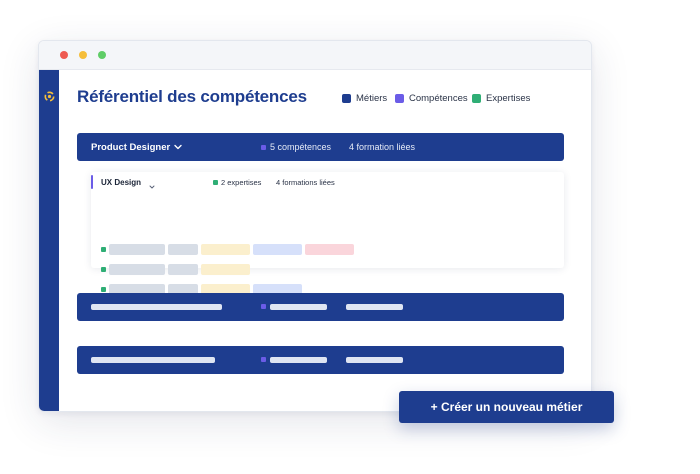 This screenshot has height=474, width=700. Describe the element at coordinates (102, 55) in the screenshot. I see `window-maximize-button` at that location.